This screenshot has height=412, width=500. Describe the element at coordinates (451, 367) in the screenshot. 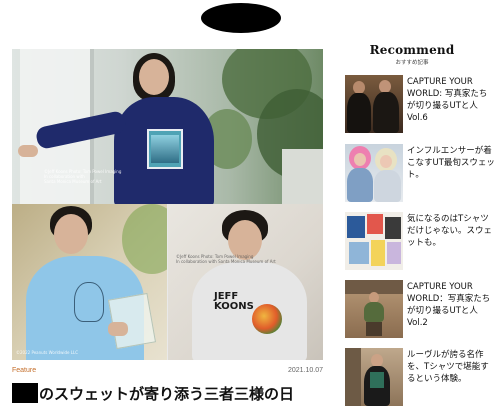

I see `recommend-item-title: ルーヴルが誇る名作を、Tシャツで堪能するという体験。` at that location.